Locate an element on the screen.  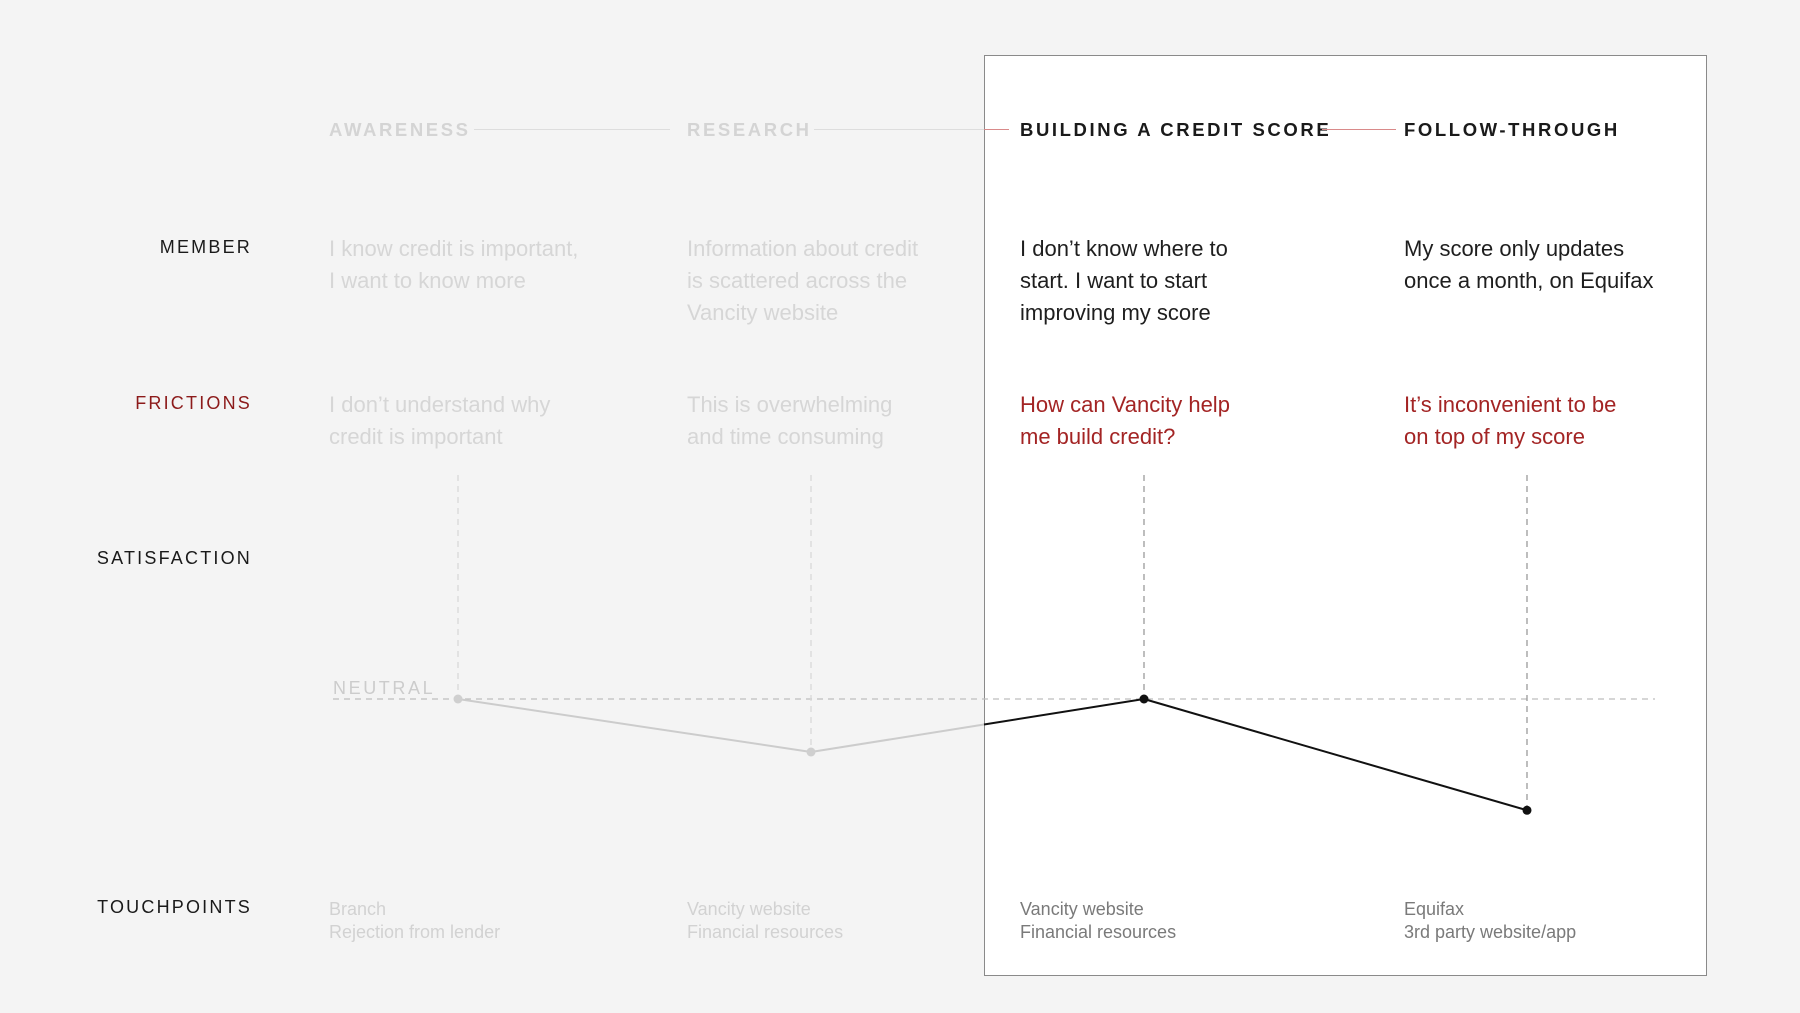
touchpoints-awareness: Branch Rejection from lender is located at coordinates (415, 920).